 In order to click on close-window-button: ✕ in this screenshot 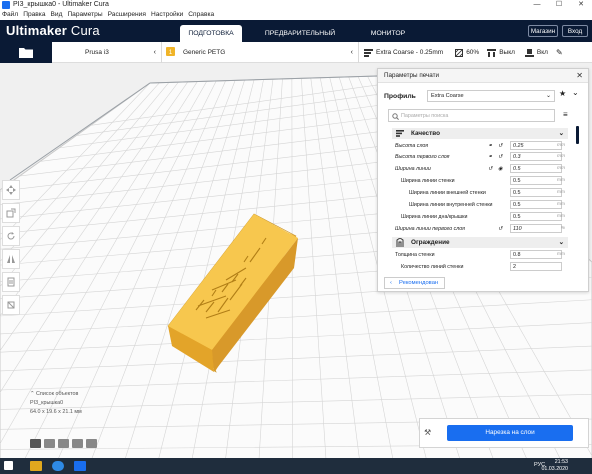, I will do `click(581, 5)`.